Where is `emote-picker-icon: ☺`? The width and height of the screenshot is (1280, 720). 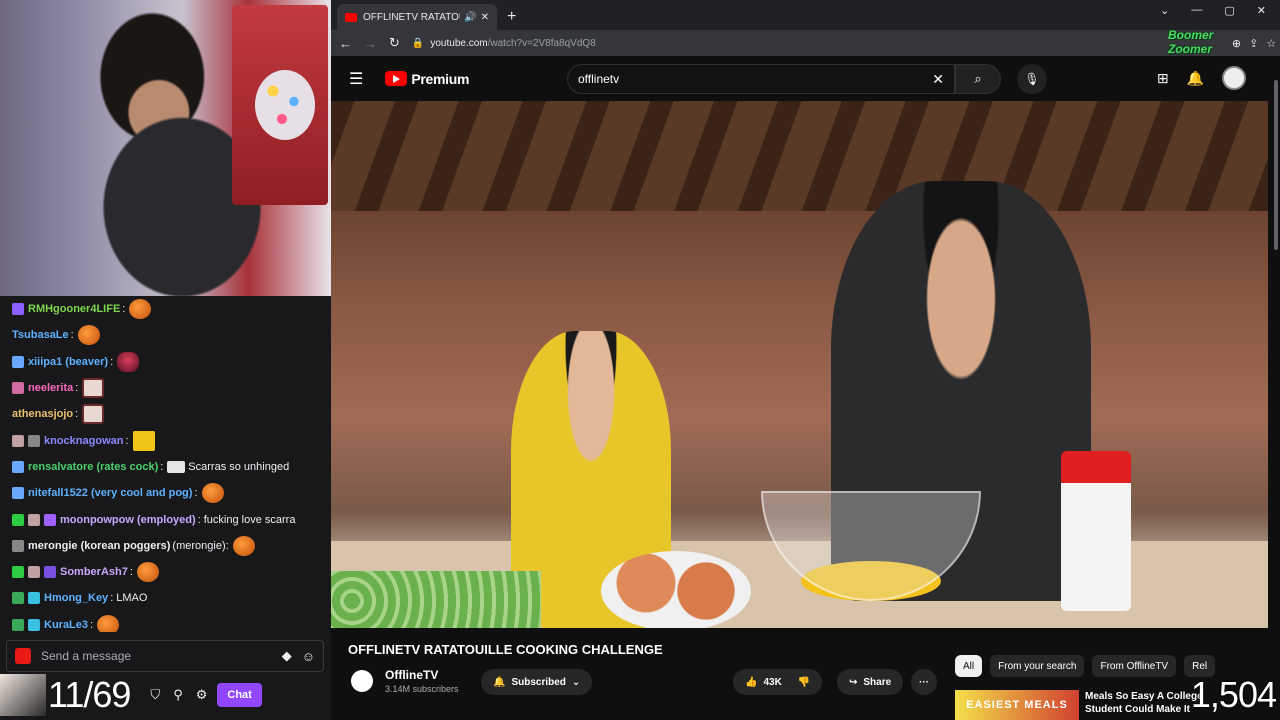 emote-picker-icon: ☺ is located at coordinates (308, 656).